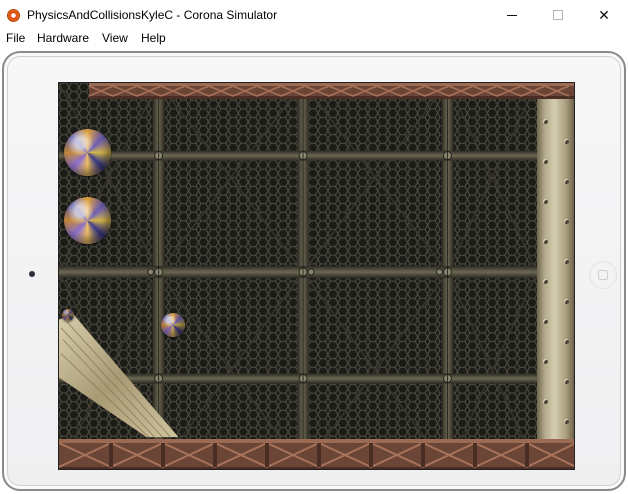 The height and width of the screenshot is (494, 628). I want to click on wooden-ramp, so click(119, 375).